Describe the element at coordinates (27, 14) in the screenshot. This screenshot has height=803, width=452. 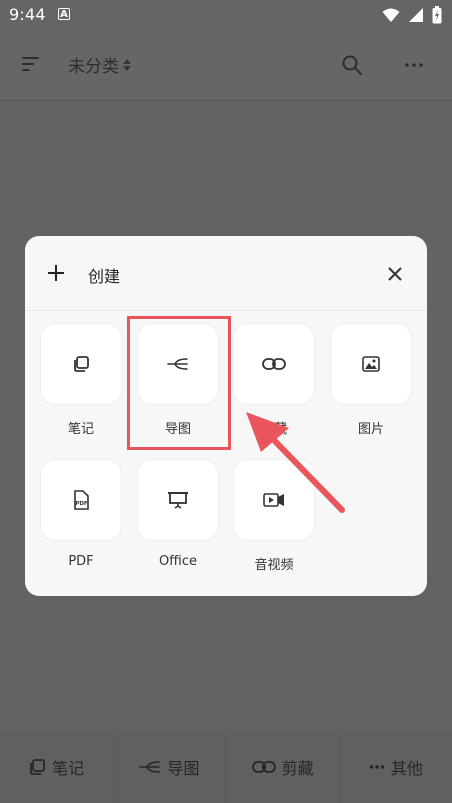
I see `status-time: 9:44` at that location.